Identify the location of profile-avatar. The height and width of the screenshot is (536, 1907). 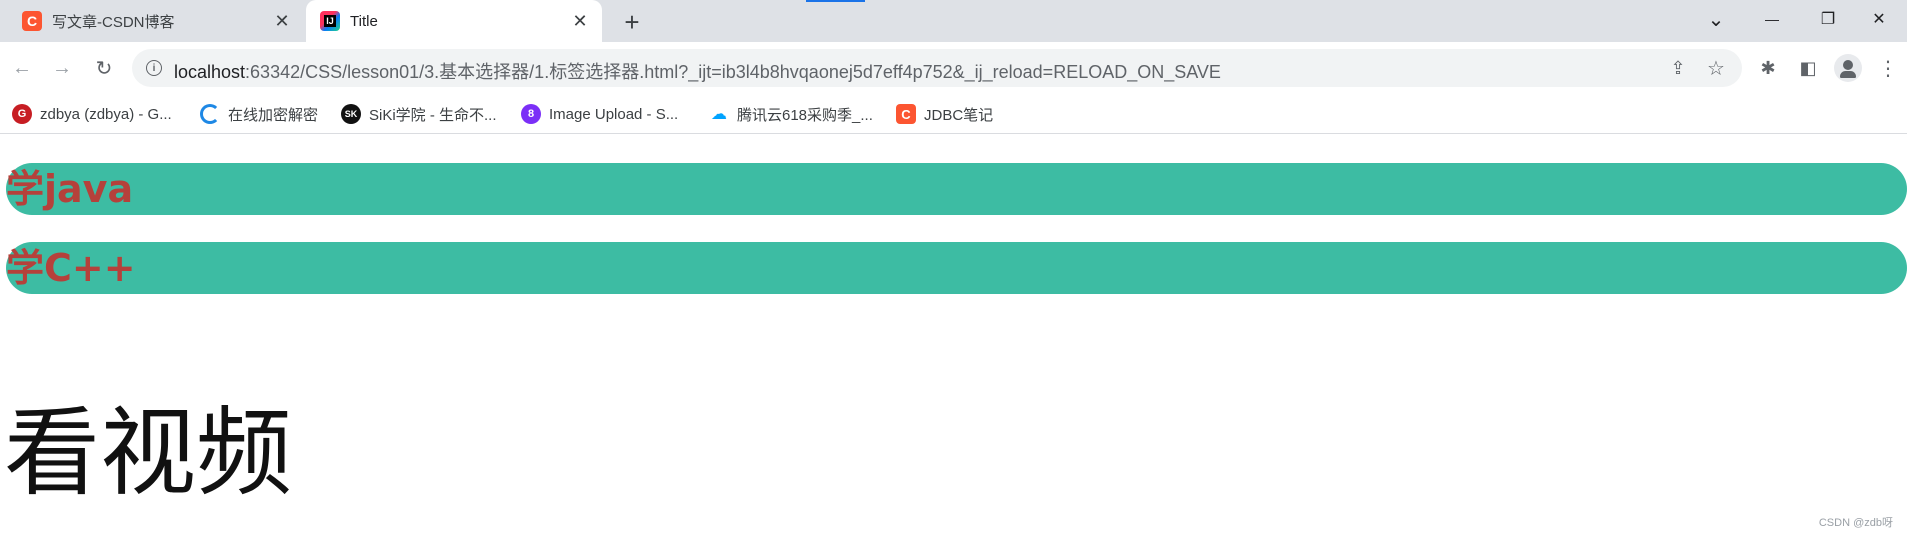
(1848, 68).